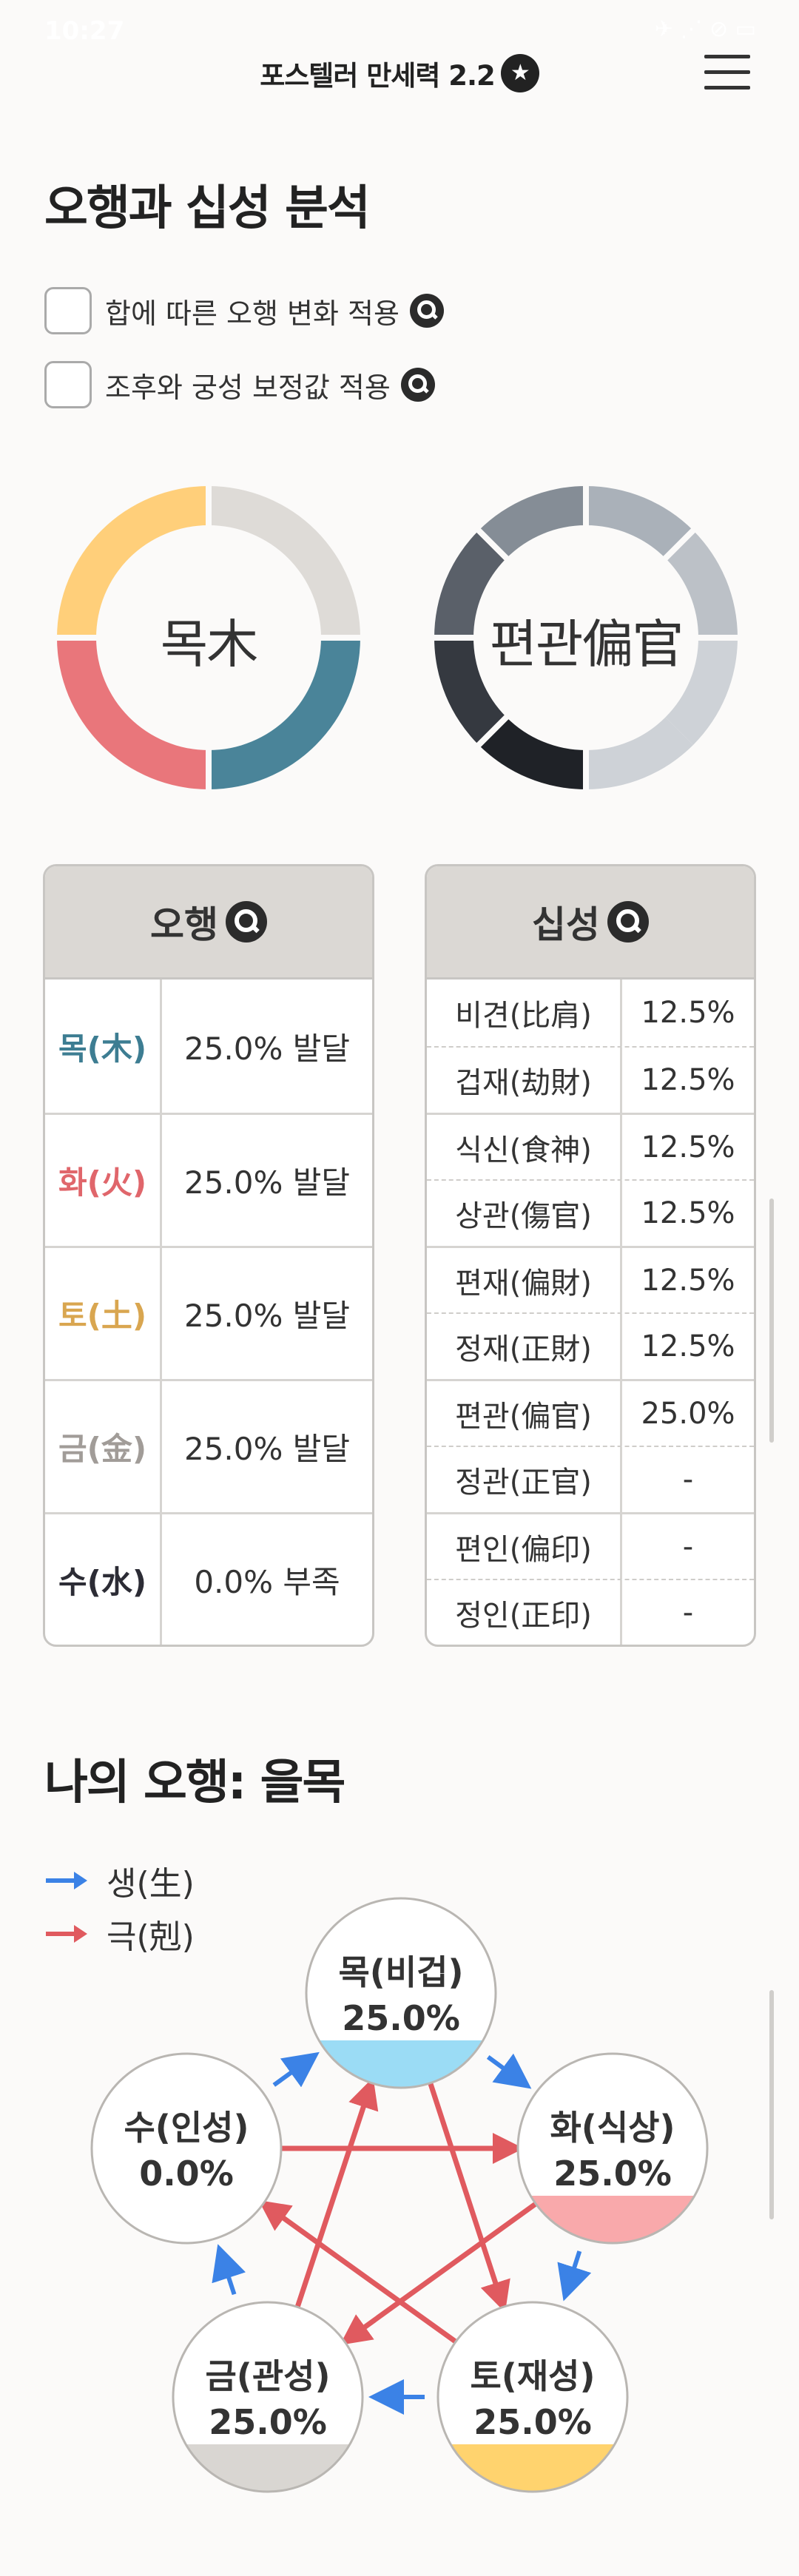 Image resolution: width=799 pixels, height=2576 pixels. I want to click on ohaeng-node: 화(식상) 25.0%, so click(612, 2148).